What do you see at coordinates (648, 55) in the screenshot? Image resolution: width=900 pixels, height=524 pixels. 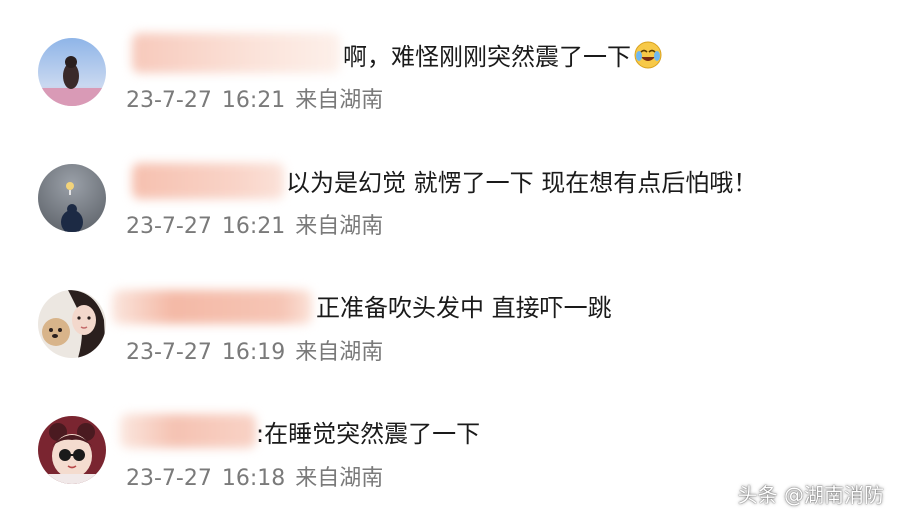 I see `laughing-crying-icon` at bounding box center [648, 55].